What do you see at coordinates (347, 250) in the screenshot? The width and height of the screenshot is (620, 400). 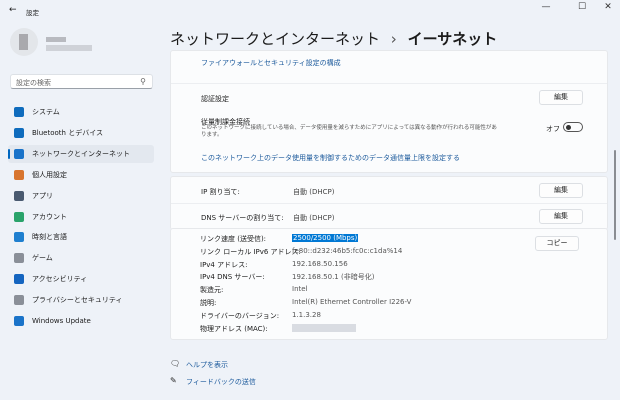 I see `detail-value: fe80::d232:46b5:fc0c:c1da%14` at bounding box center [347, 250].